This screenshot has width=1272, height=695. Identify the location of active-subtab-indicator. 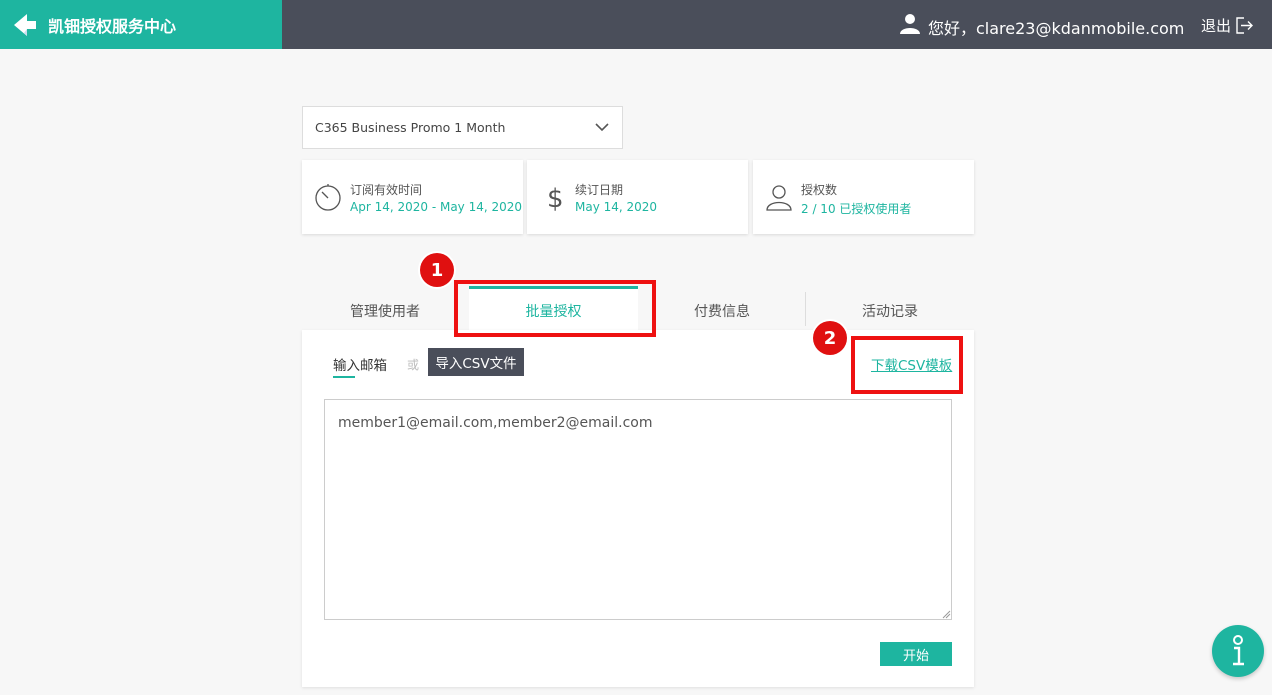
(344, 377).